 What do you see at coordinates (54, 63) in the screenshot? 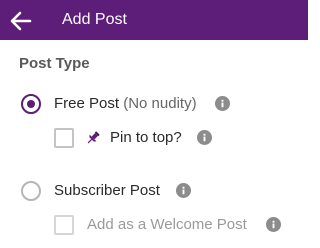
I see `section-title-post-type: Post Type` at bounding box center [54, 63].